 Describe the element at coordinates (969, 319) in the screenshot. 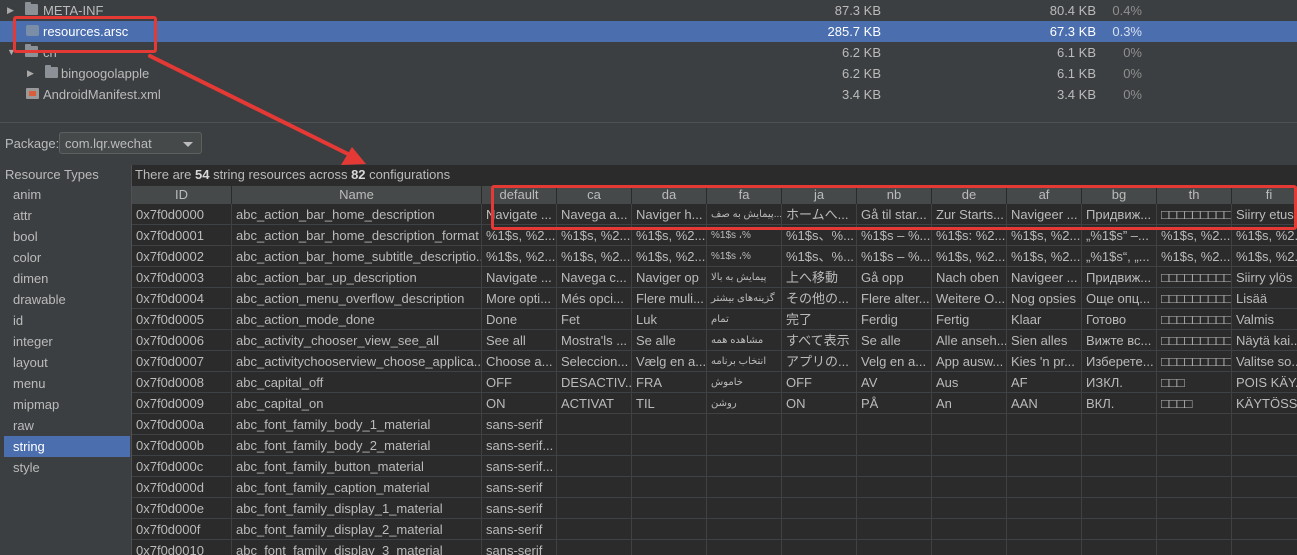

I see `table-cell: Fertig` at that location.